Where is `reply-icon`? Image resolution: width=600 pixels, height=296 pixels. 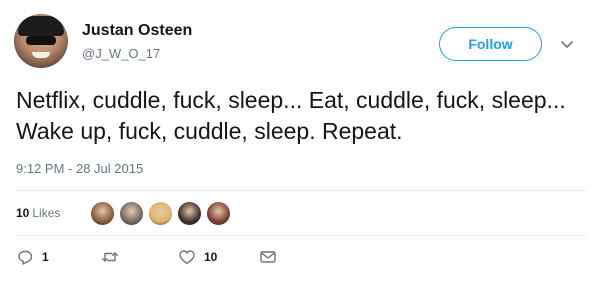 reply-icon is located at coordinates (25, 257).